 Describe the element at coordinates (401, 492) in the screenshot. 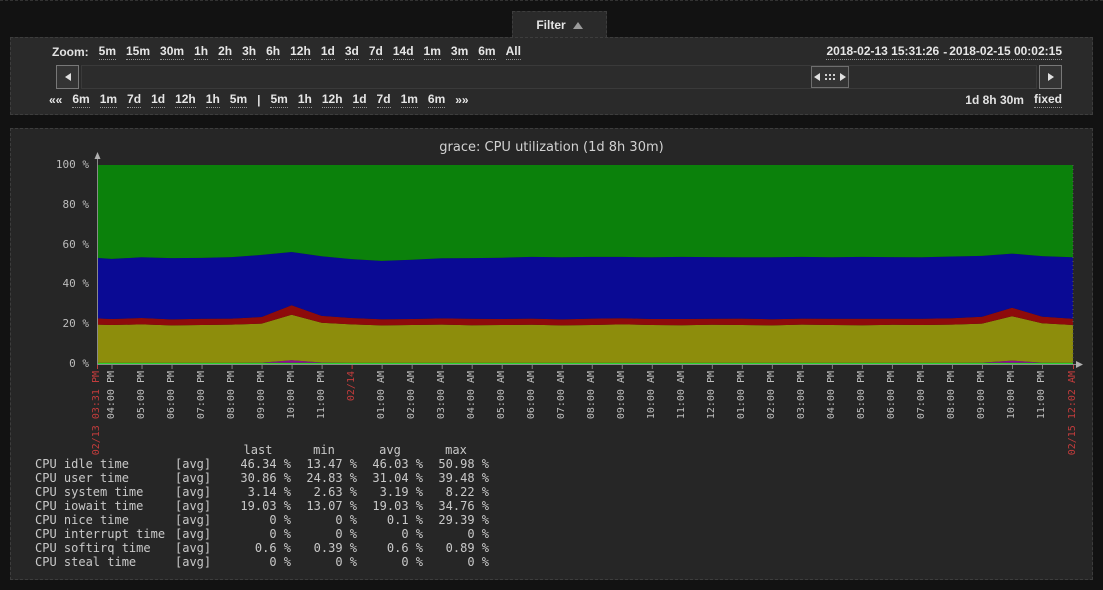

I see `legend-value-avg: 3.19 %` at that location.